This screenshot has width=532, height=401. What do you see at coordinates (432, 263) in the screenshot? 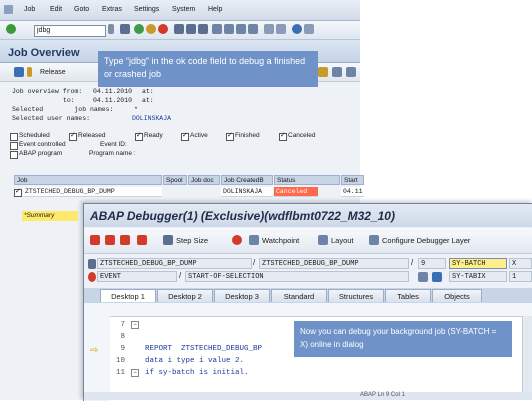
I see `line-field: 9` at bounding box center [432, 263].